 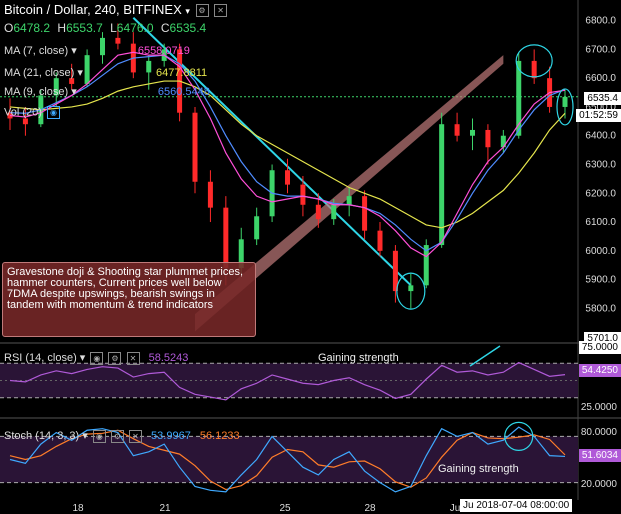 What do you see at coordinates (600, 280) in the screenshot?
I see `price-tick-label: 5900.0` at bounding box center [600, 280].